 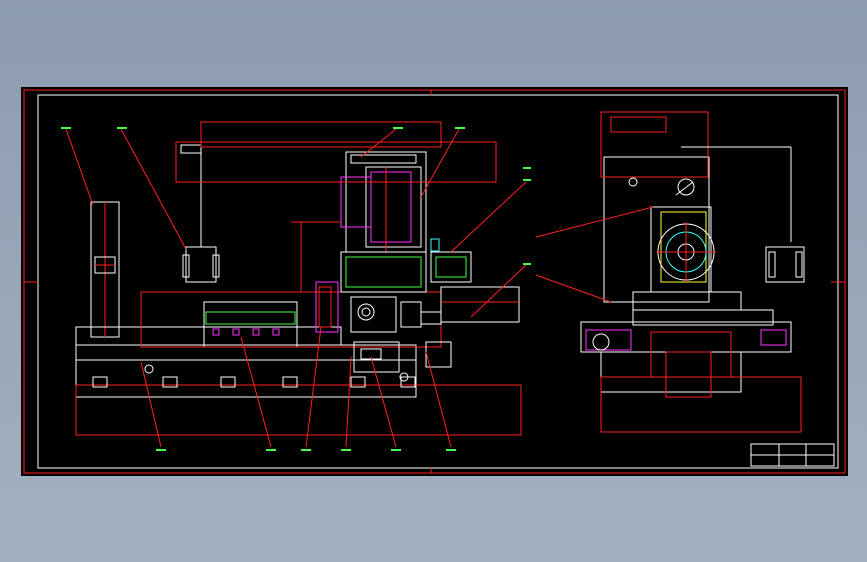 I want to click on side-column, so click(x=656, y=229).